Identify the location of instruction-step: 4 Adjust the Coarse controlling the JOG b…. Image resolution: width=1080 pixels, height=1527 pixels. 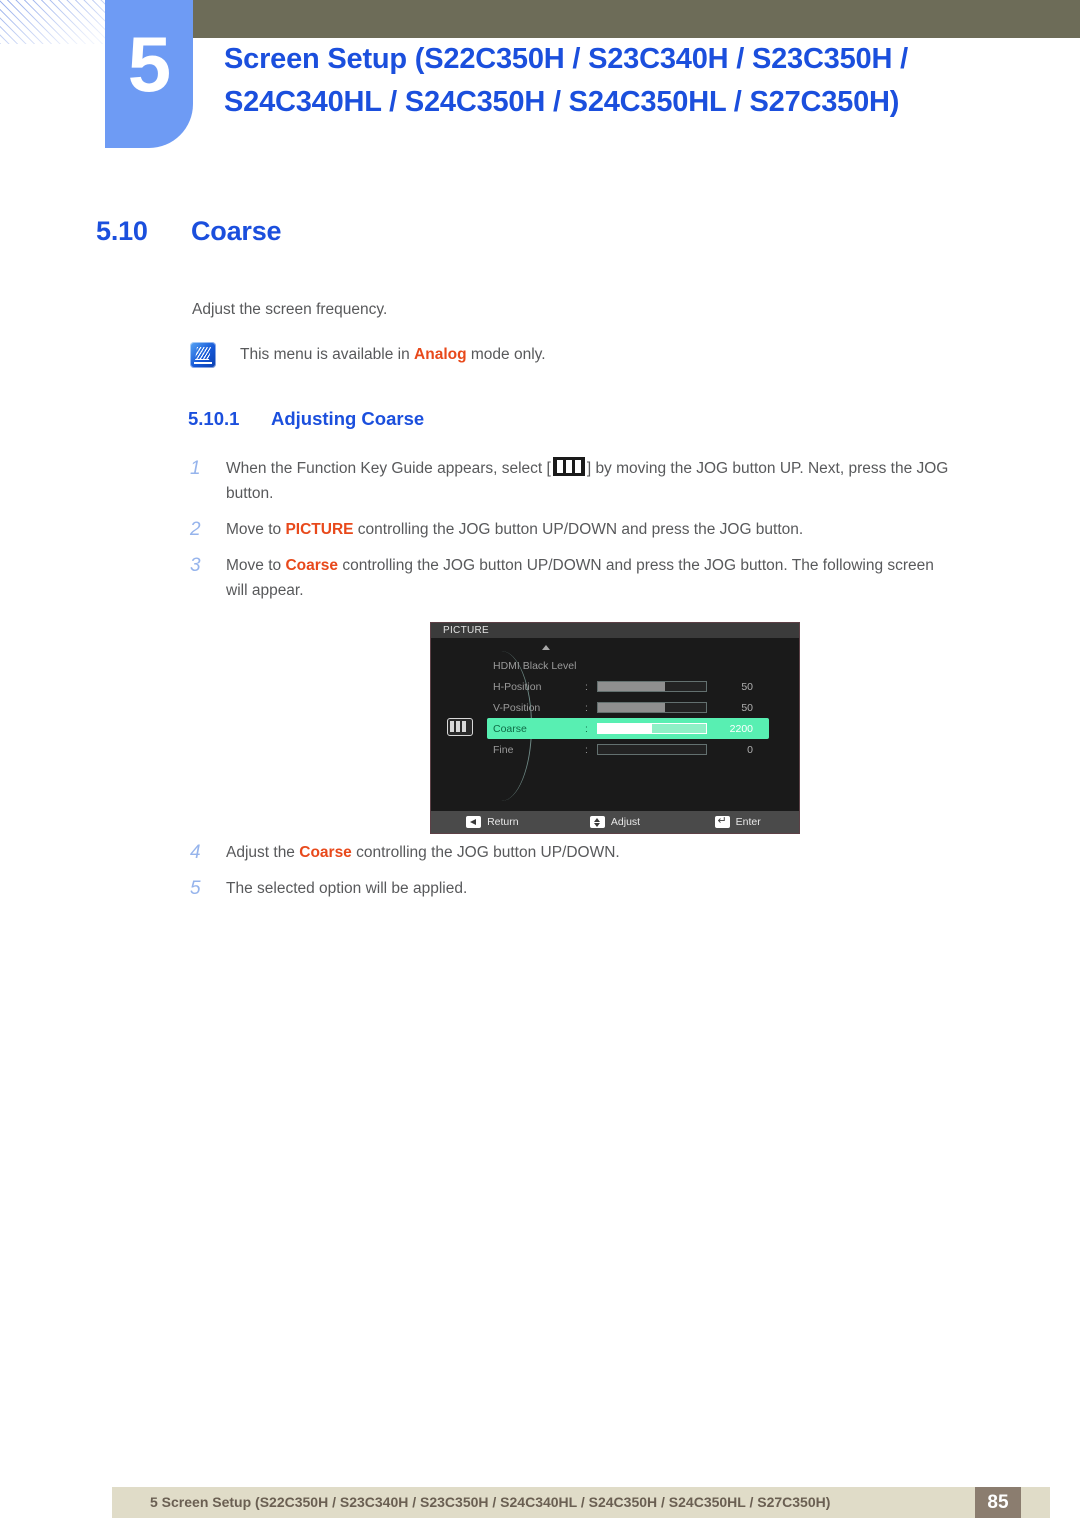
(570, 852).